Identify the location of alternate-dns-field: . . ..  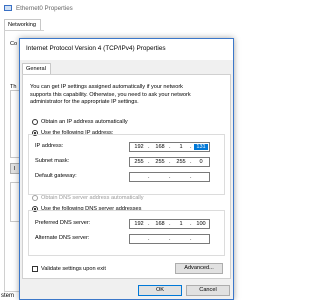
(169, 239).